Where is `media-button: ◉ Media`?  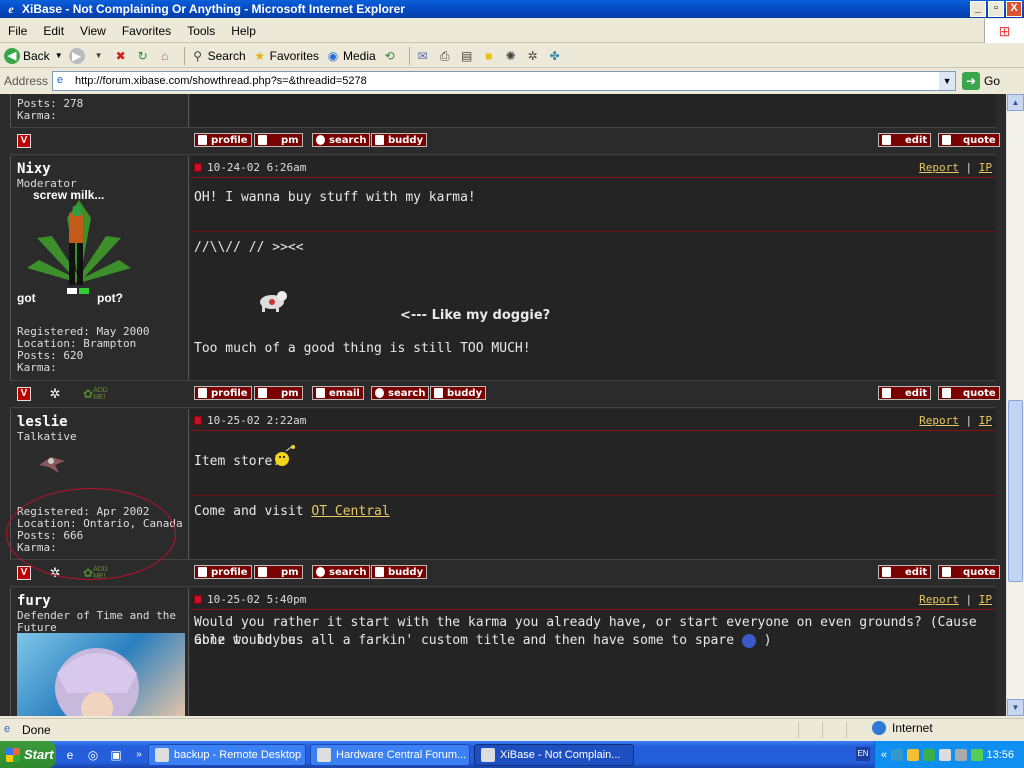 media-button: ◉ Media is located at coordinates (350, 56).